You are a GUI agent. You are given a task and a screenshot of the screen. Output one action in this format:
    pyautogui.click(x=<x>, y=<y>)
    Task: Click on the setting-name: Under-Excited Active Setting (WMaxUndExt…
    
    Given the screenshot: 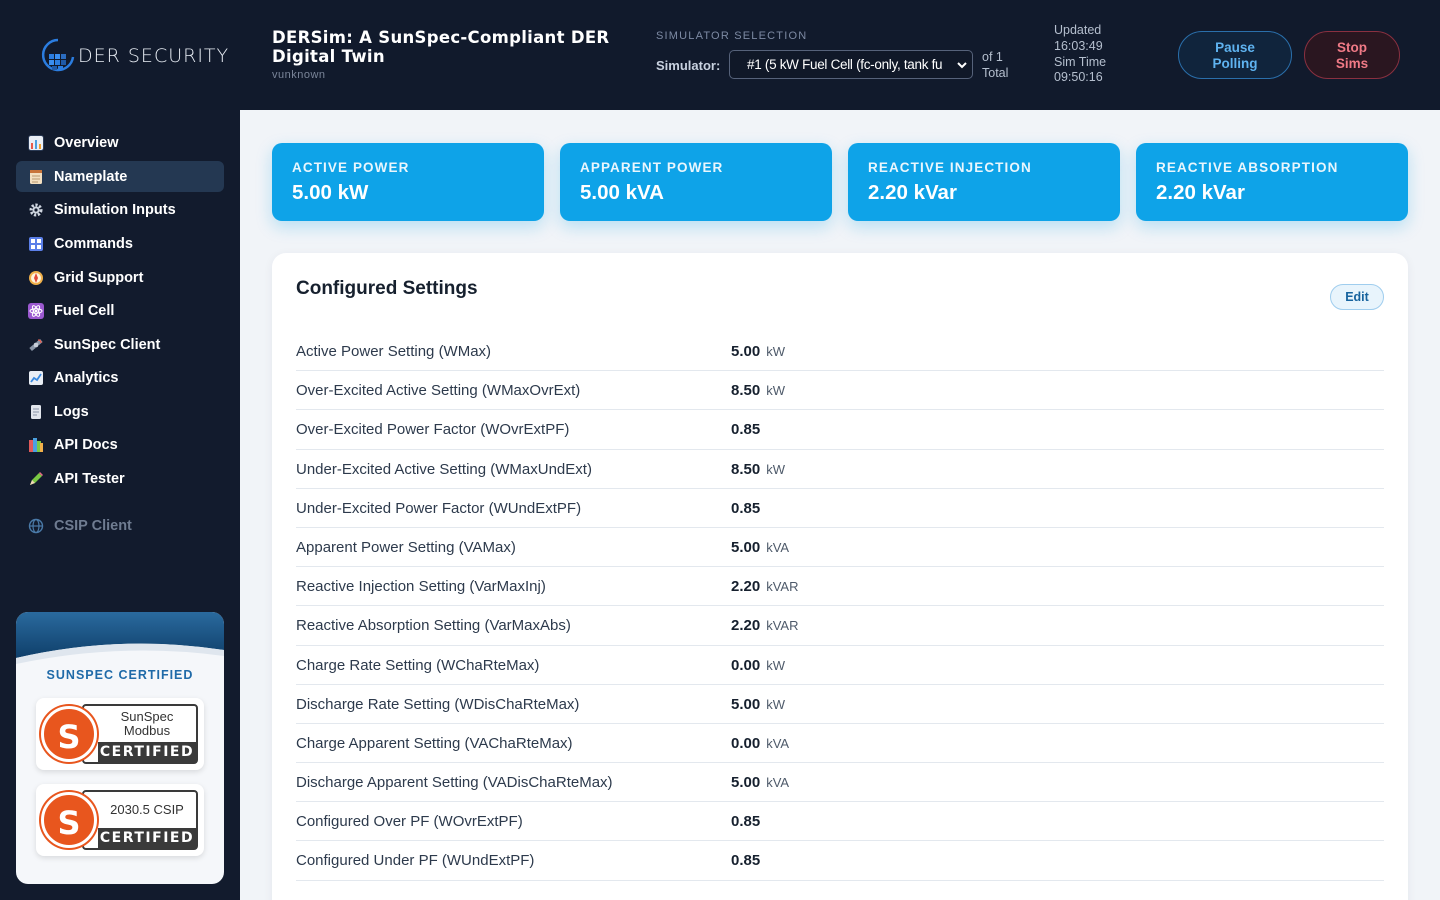 What is the action you would take?
    pyautogui.click(x=444, y=469)
    